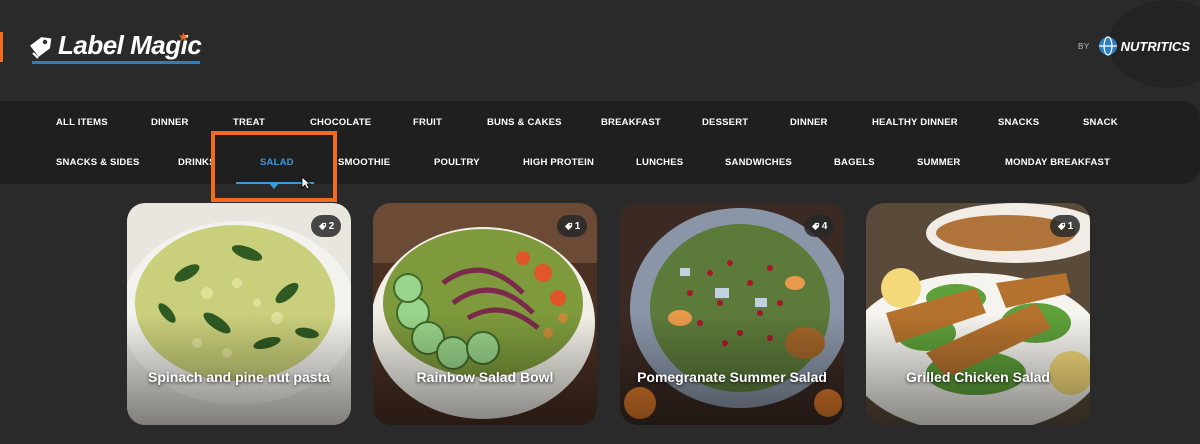  Describe the element at coordinates (1155, 46) in the screenshot. I see `partner-name: NUTRITICS` at that location.